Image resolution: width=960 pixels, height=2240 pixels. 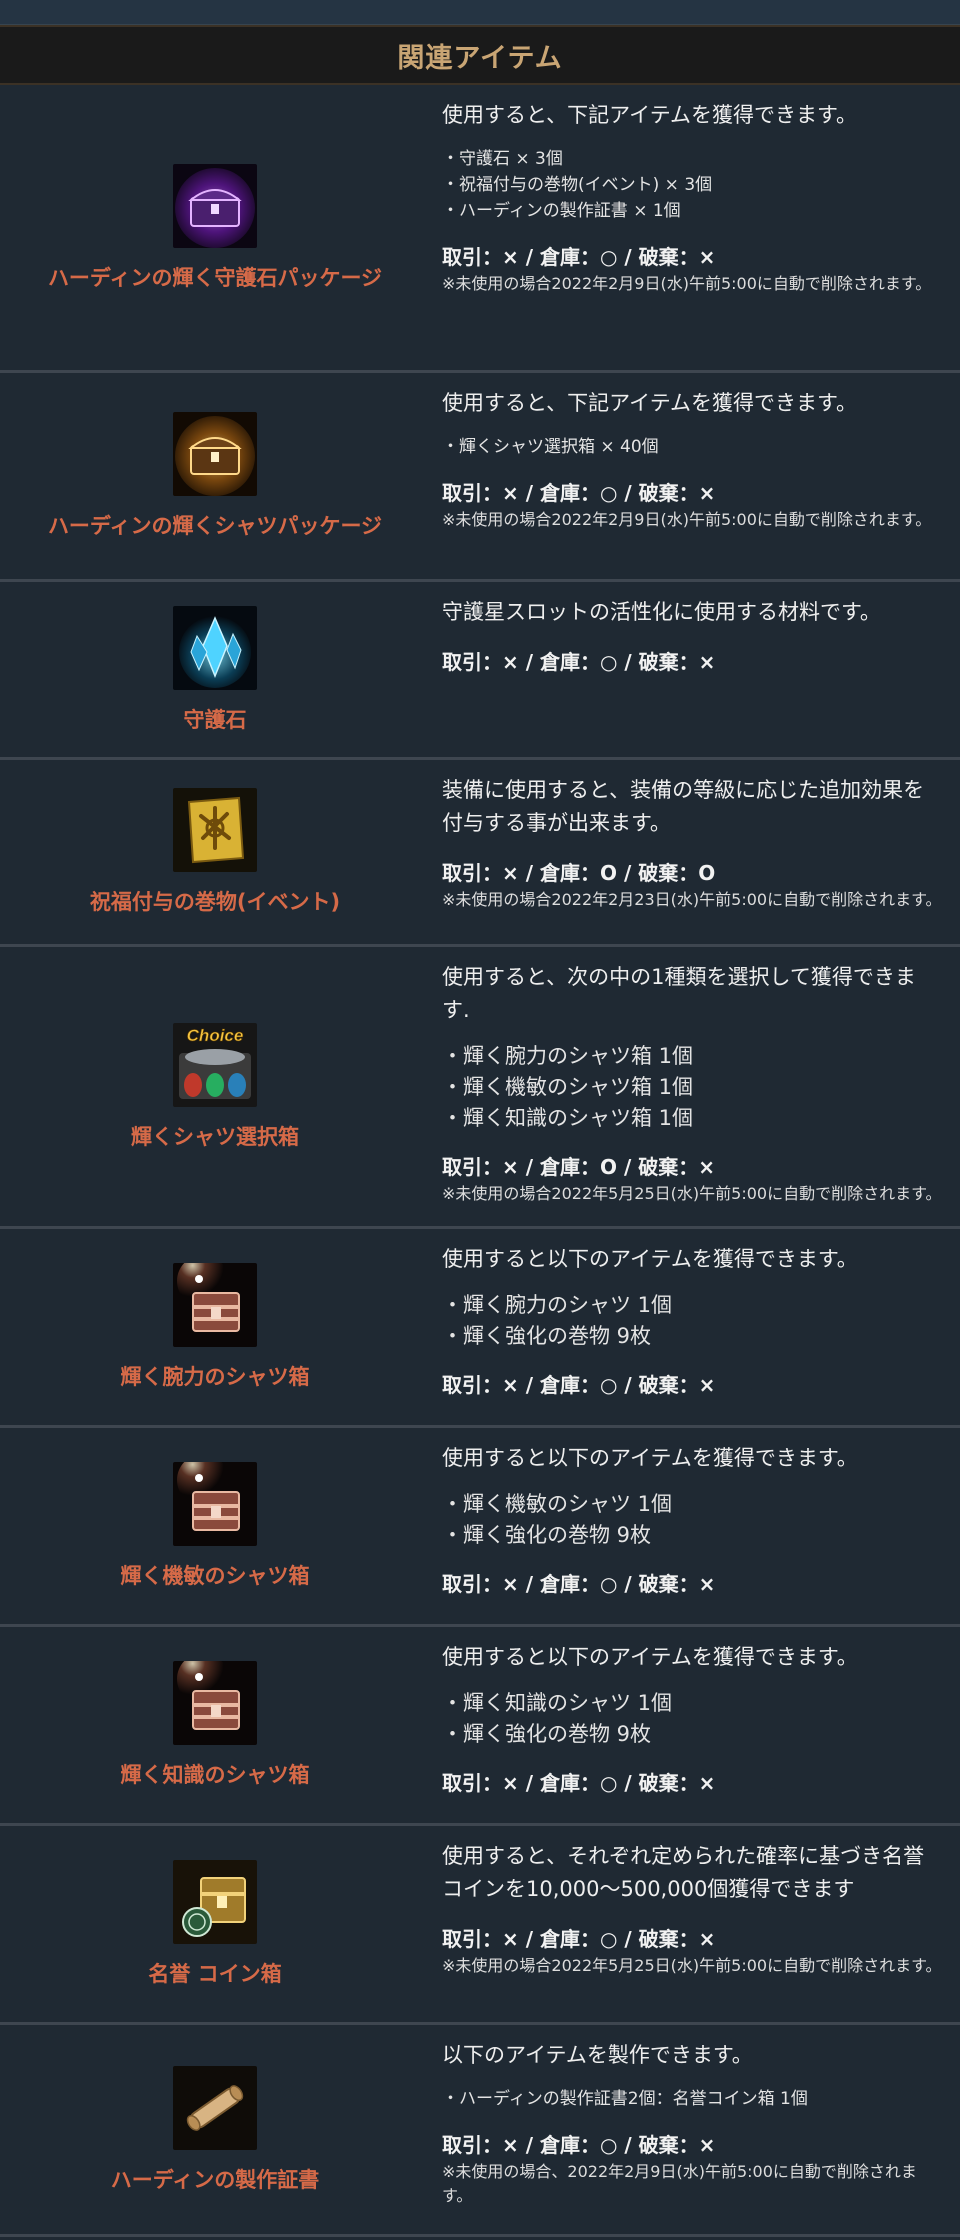 I want to click on item-contents-list: ・輝く知識のシャツ 1個 ・輝く強化の巻物 9枚, so click(x=692, y=1719).